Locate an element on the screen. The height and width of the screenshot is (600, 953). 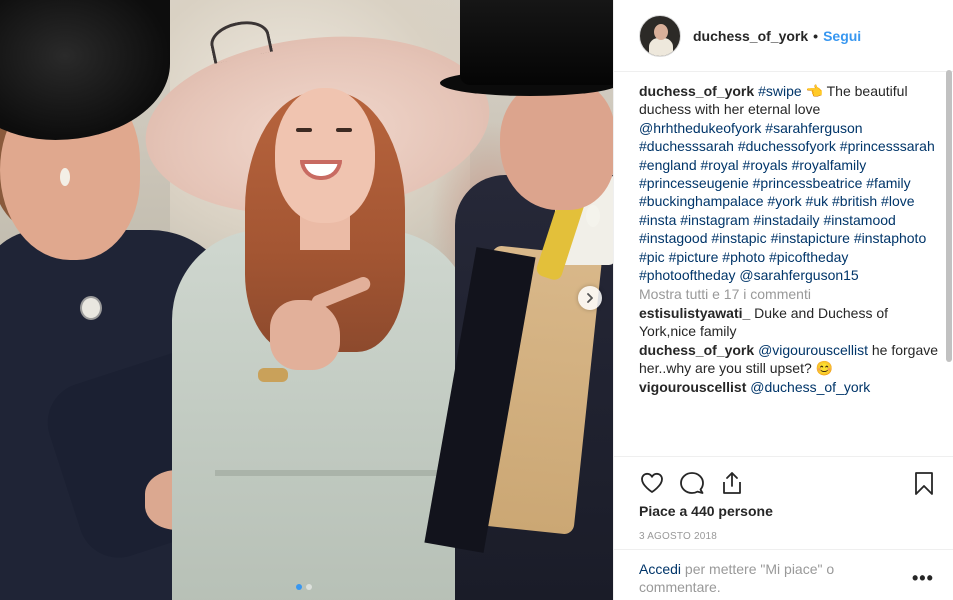
next-photo-button is located at coordinates (590, 298).